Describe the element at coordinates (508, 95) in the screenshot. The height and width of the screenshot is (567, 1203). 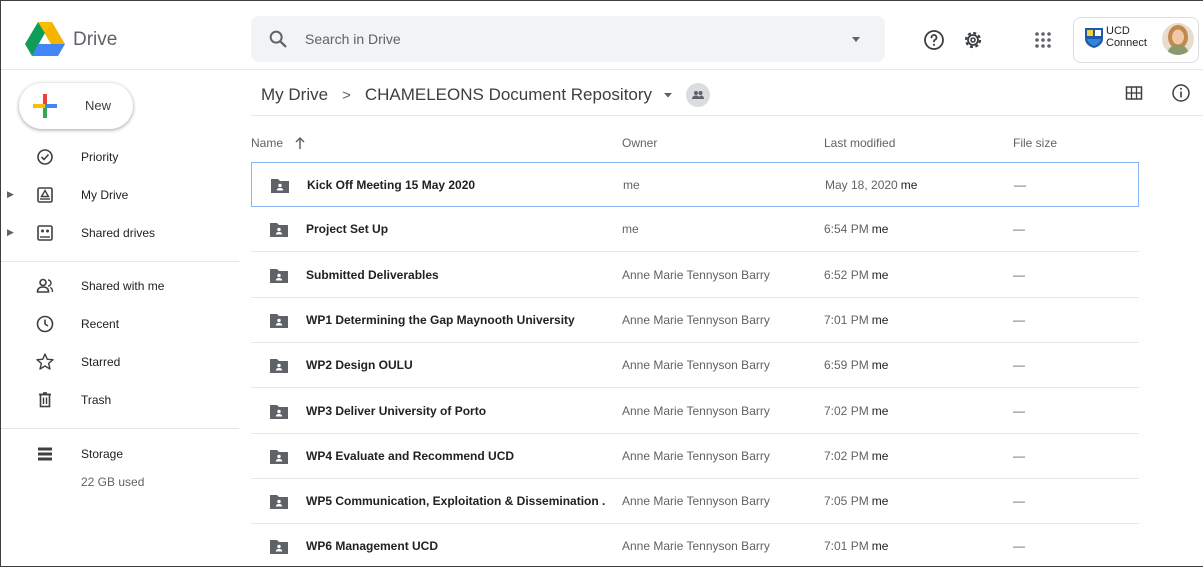
I see `breadcrumb-current: CHAMELEONS Document Repository` at that location.